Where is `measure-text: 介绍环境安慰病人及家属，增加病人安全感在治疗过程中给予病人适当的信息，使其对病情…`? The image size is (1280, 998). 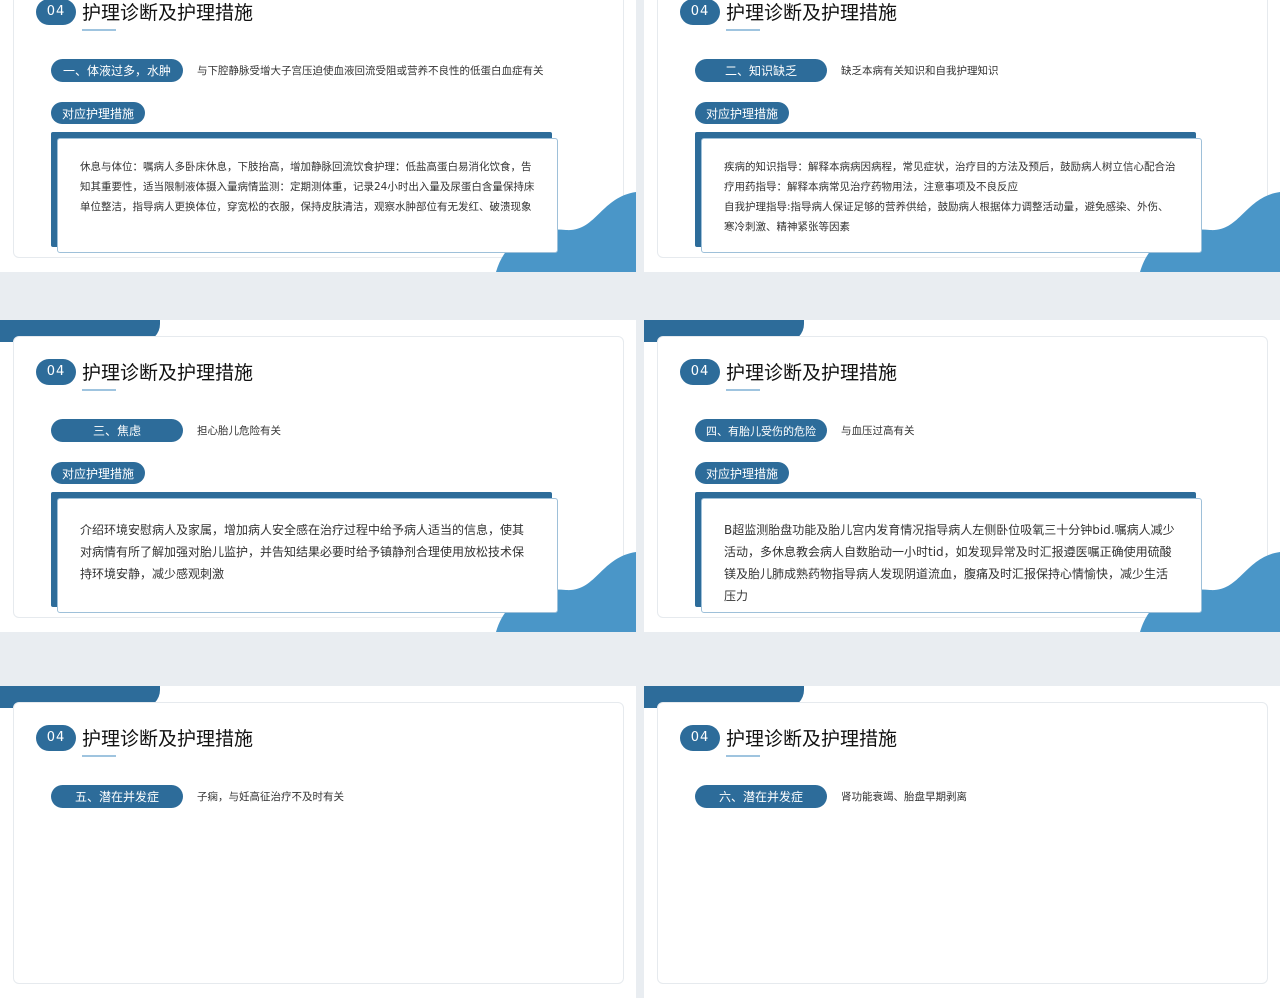 measure-text: 介绍环境安慰病人及家属，增加病人安全感在治疗过程中给予病人适当的信息，使其对病情… is located at coordinates (302, 552).